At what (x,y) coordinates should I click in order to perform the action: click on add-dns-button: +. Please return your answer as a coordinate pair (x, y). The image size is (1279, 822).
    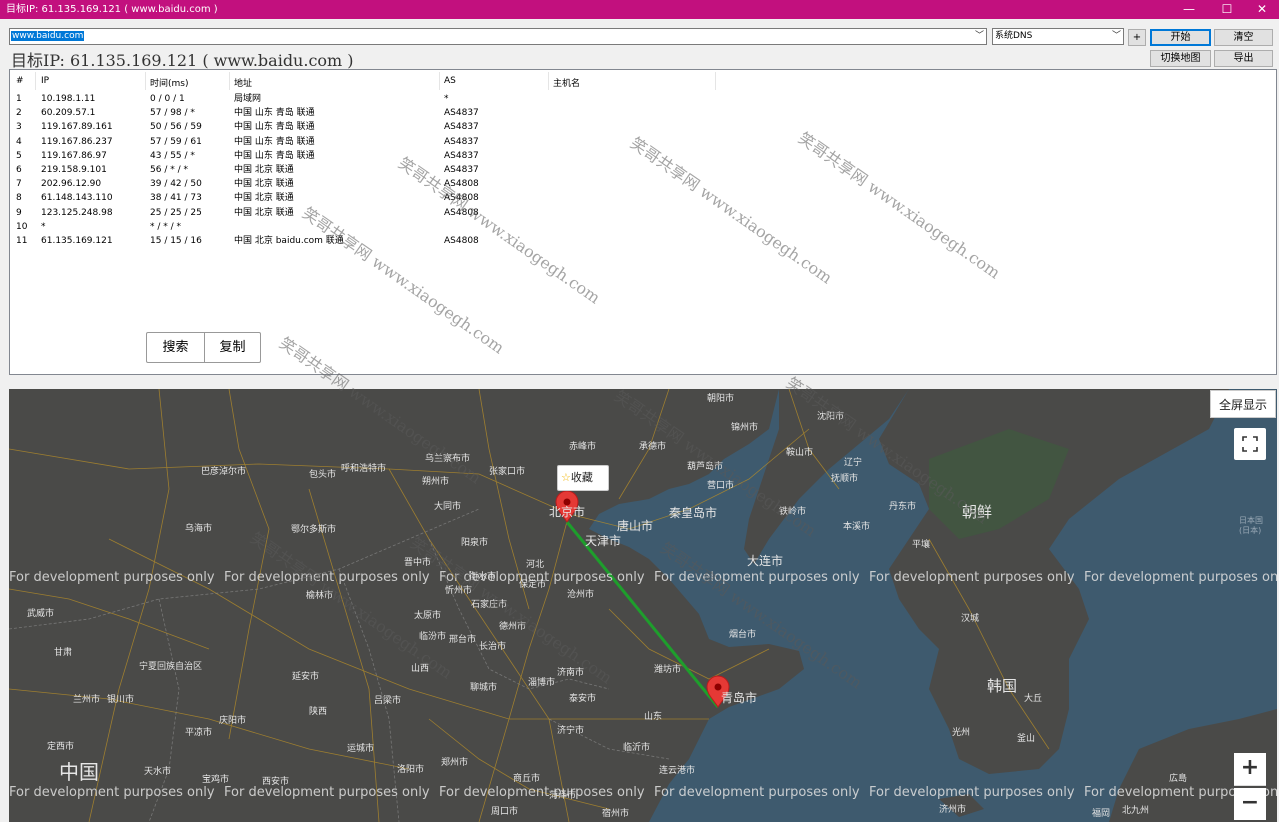
    Looking at the image, I should click on (1137, 37).